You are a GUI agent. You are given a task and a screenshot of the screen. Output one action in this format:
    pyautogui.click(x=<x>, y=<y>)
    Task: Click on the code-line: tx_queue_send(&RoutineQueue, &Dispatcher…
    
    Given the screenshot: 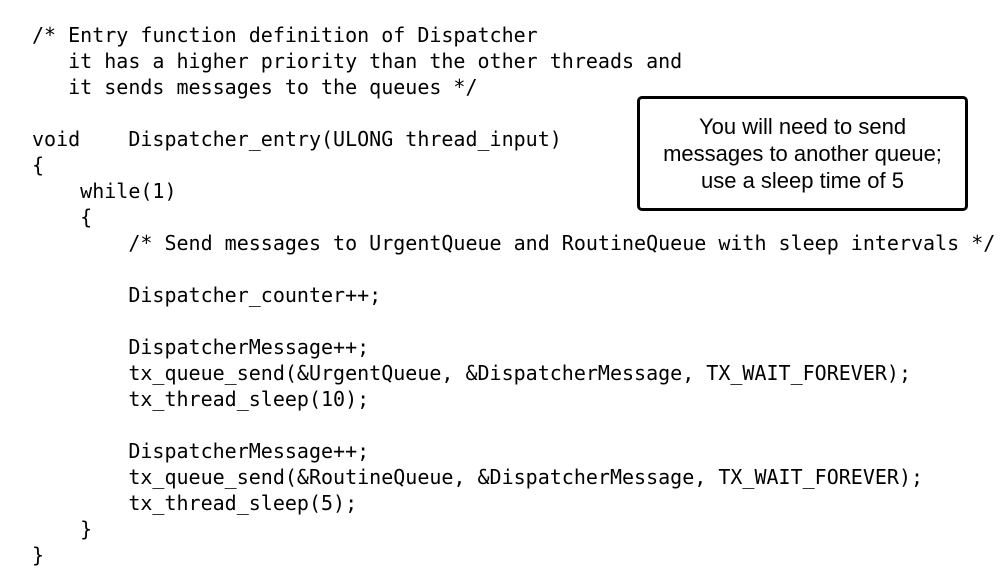 What is the action you would take?
    pyautogui.click(x=478, y=477)
    